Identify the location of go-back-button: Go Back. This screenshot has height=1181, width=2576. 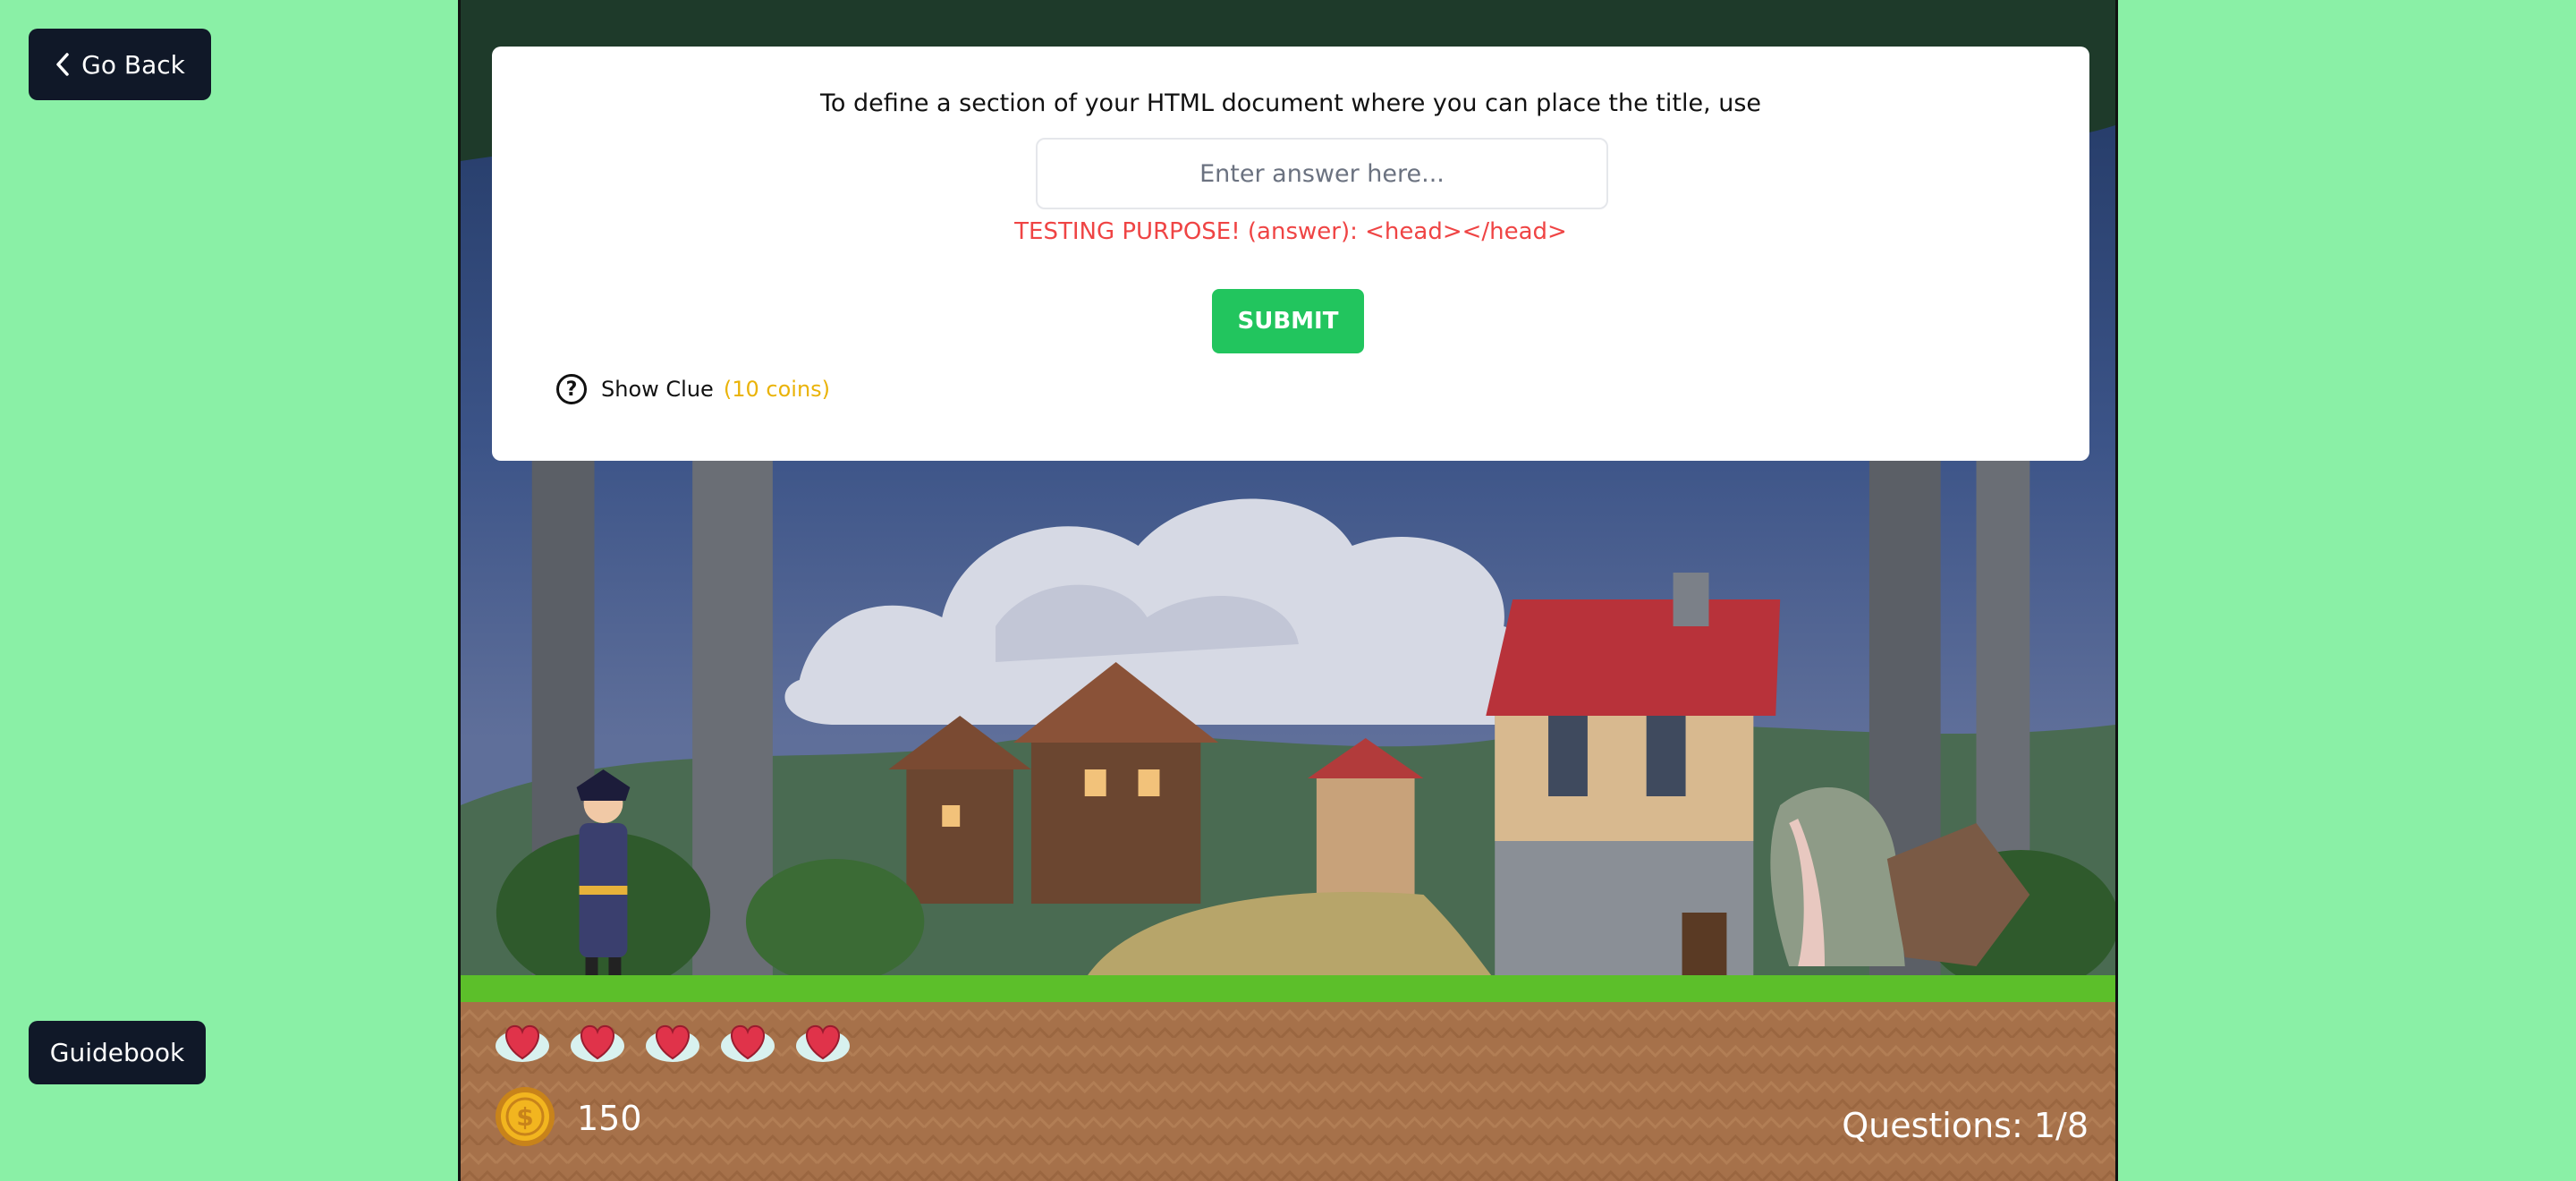
(120, 64).